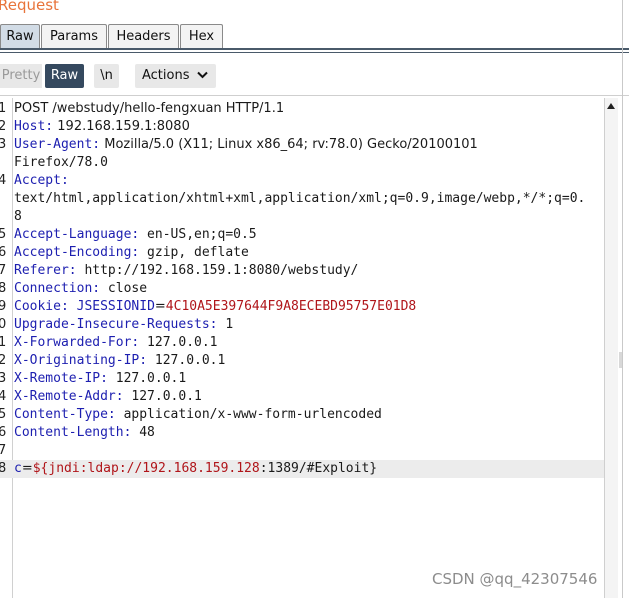 The image size is (629, 598). I want to click on line-number: 4, so click(3, 396).